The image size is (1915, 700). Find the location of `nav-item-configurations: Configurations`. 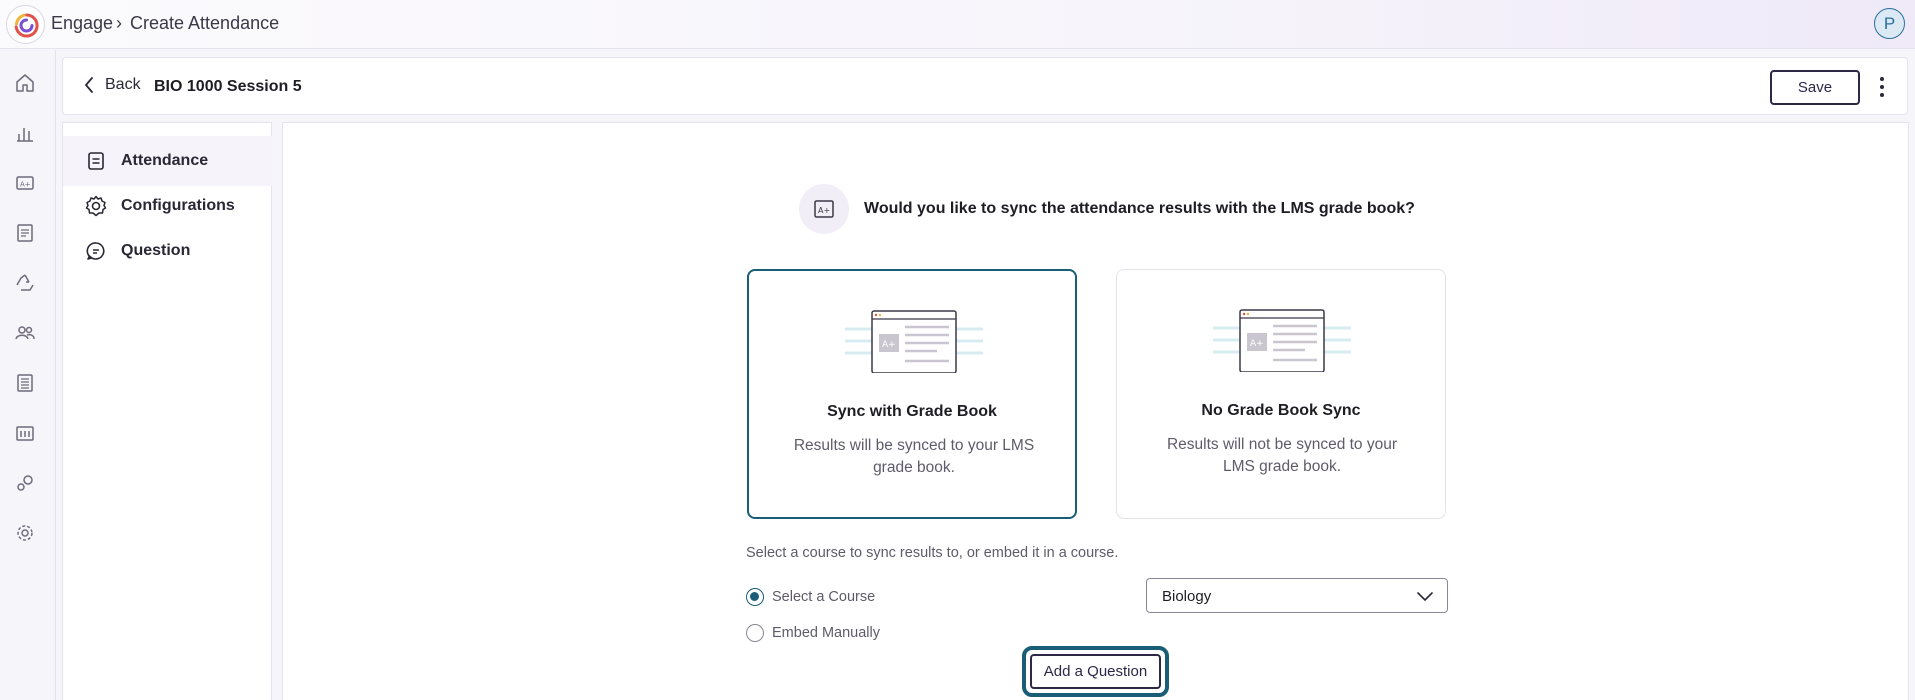

nav-item-configurations: Configurations is located at coordinates (168, 206).